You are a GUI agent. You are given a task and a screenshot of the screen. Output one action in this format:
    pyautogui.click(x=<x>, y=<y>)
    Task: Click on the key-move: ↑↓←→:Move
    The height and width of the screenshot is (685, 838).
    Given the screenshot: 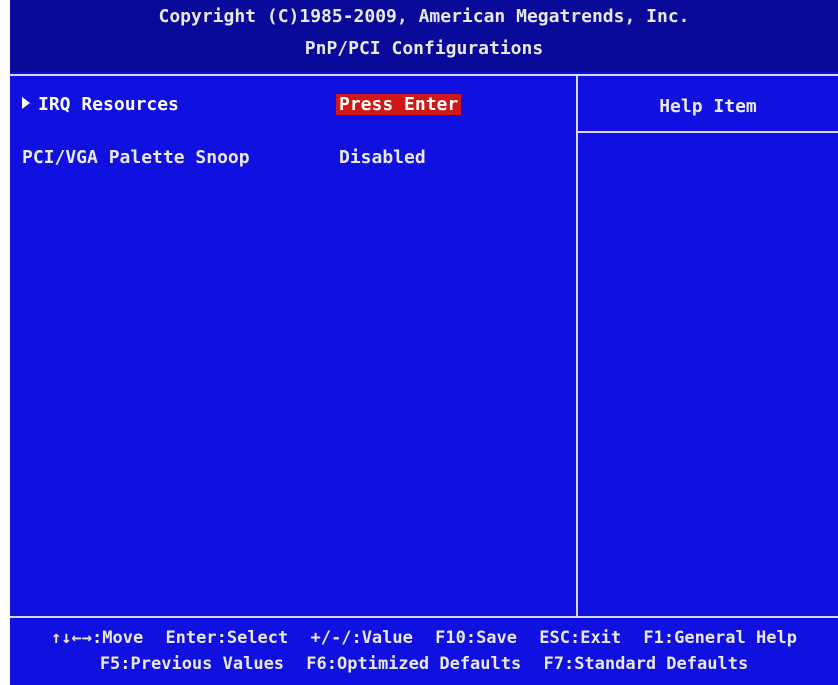 What is the action you would take?
    pyautogui.click(x=97, y=638)
    